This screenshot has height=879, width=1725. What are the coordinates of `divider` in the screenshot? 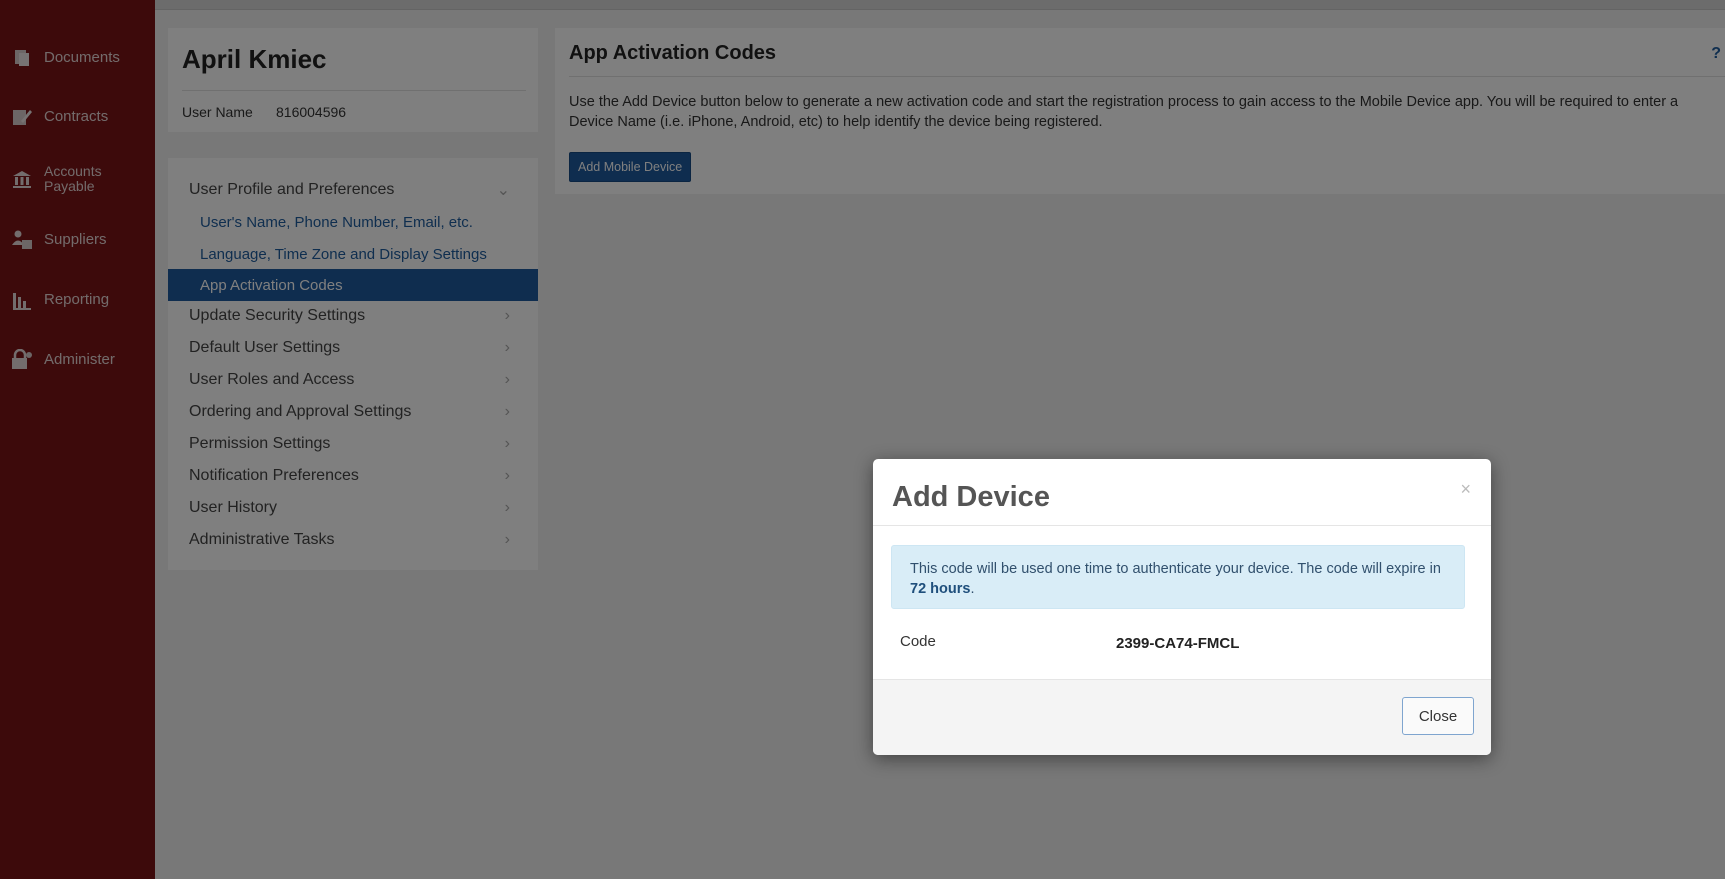 It's located at (1182, 525).